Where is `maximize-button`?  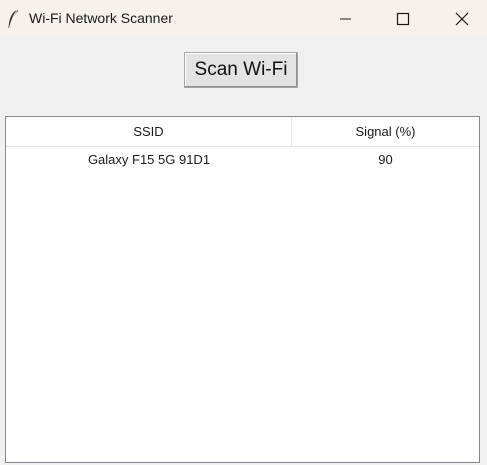 maximize-button is located at coordinates (403, 19).